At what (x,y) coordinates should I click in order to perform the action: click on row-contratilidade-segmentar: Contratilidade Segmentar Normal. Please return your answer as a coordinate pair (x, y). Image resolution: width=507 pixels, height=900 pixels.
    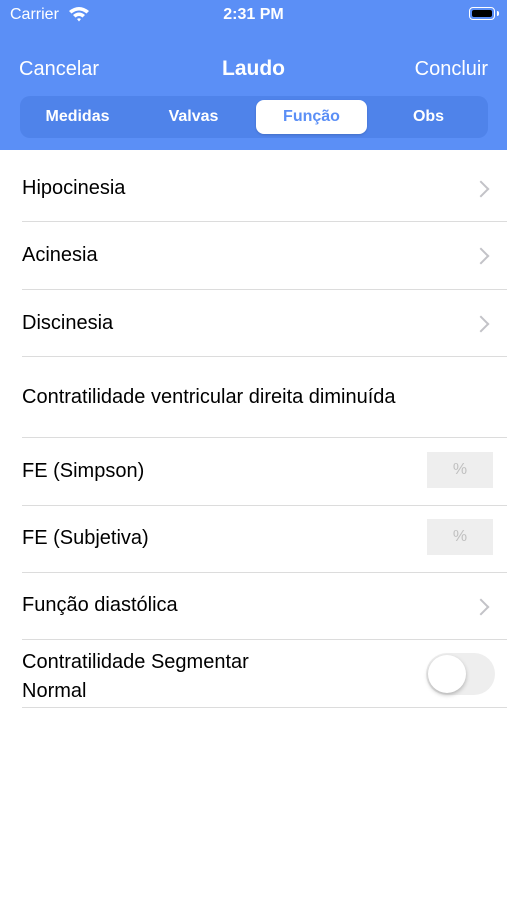
    Looking at the image, I should click on (264, 674).